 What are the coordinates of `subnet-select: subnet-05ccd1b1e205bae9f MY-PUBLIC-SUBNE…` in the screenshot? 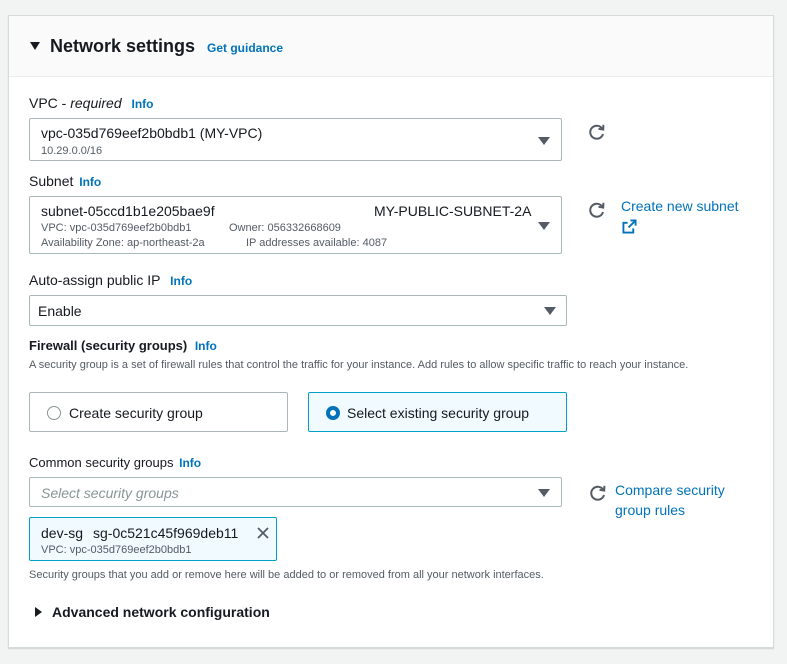 It's located at (295, 225).